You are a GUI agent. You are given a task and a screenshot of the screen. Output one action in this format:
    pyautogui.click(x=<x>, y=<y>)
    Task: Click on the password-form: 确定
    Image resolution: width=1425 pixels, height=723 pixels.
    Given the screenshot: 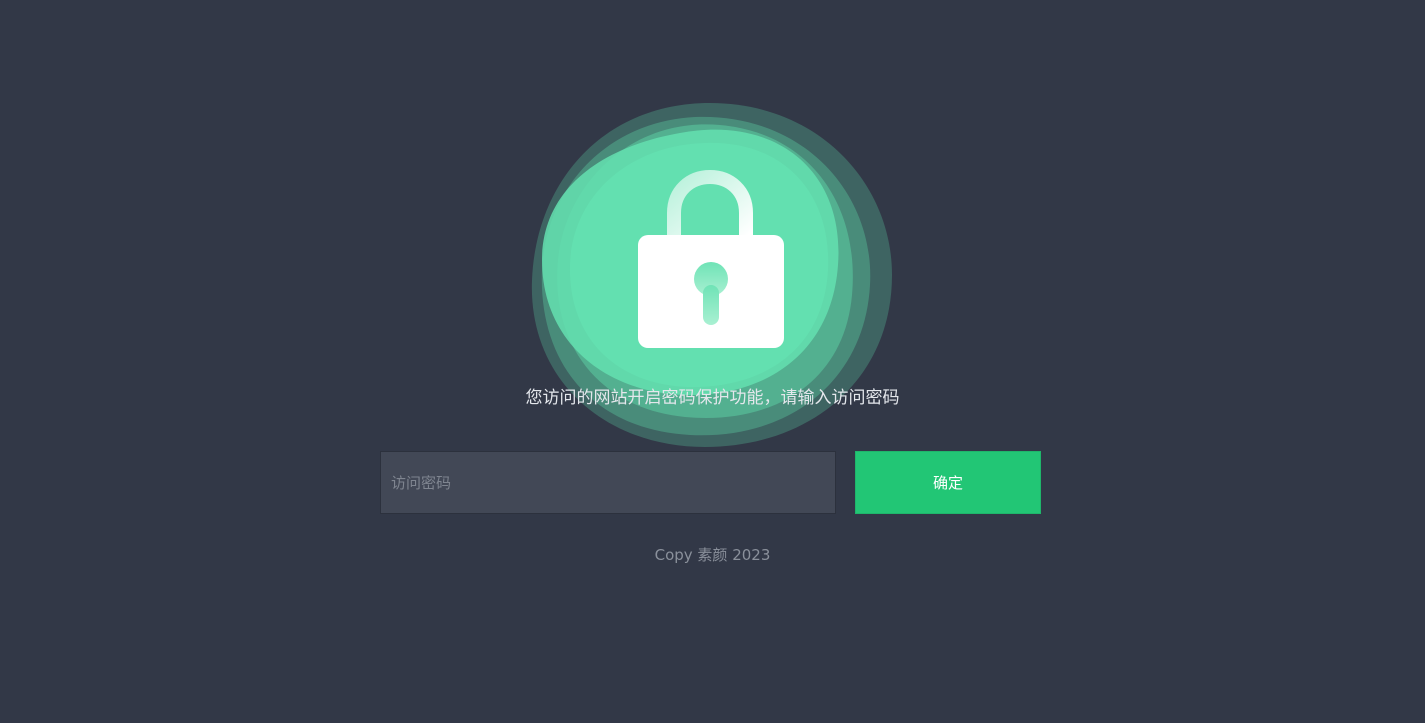 What is the action you would take?
    pyautogui.click(x=711, y=483)
    